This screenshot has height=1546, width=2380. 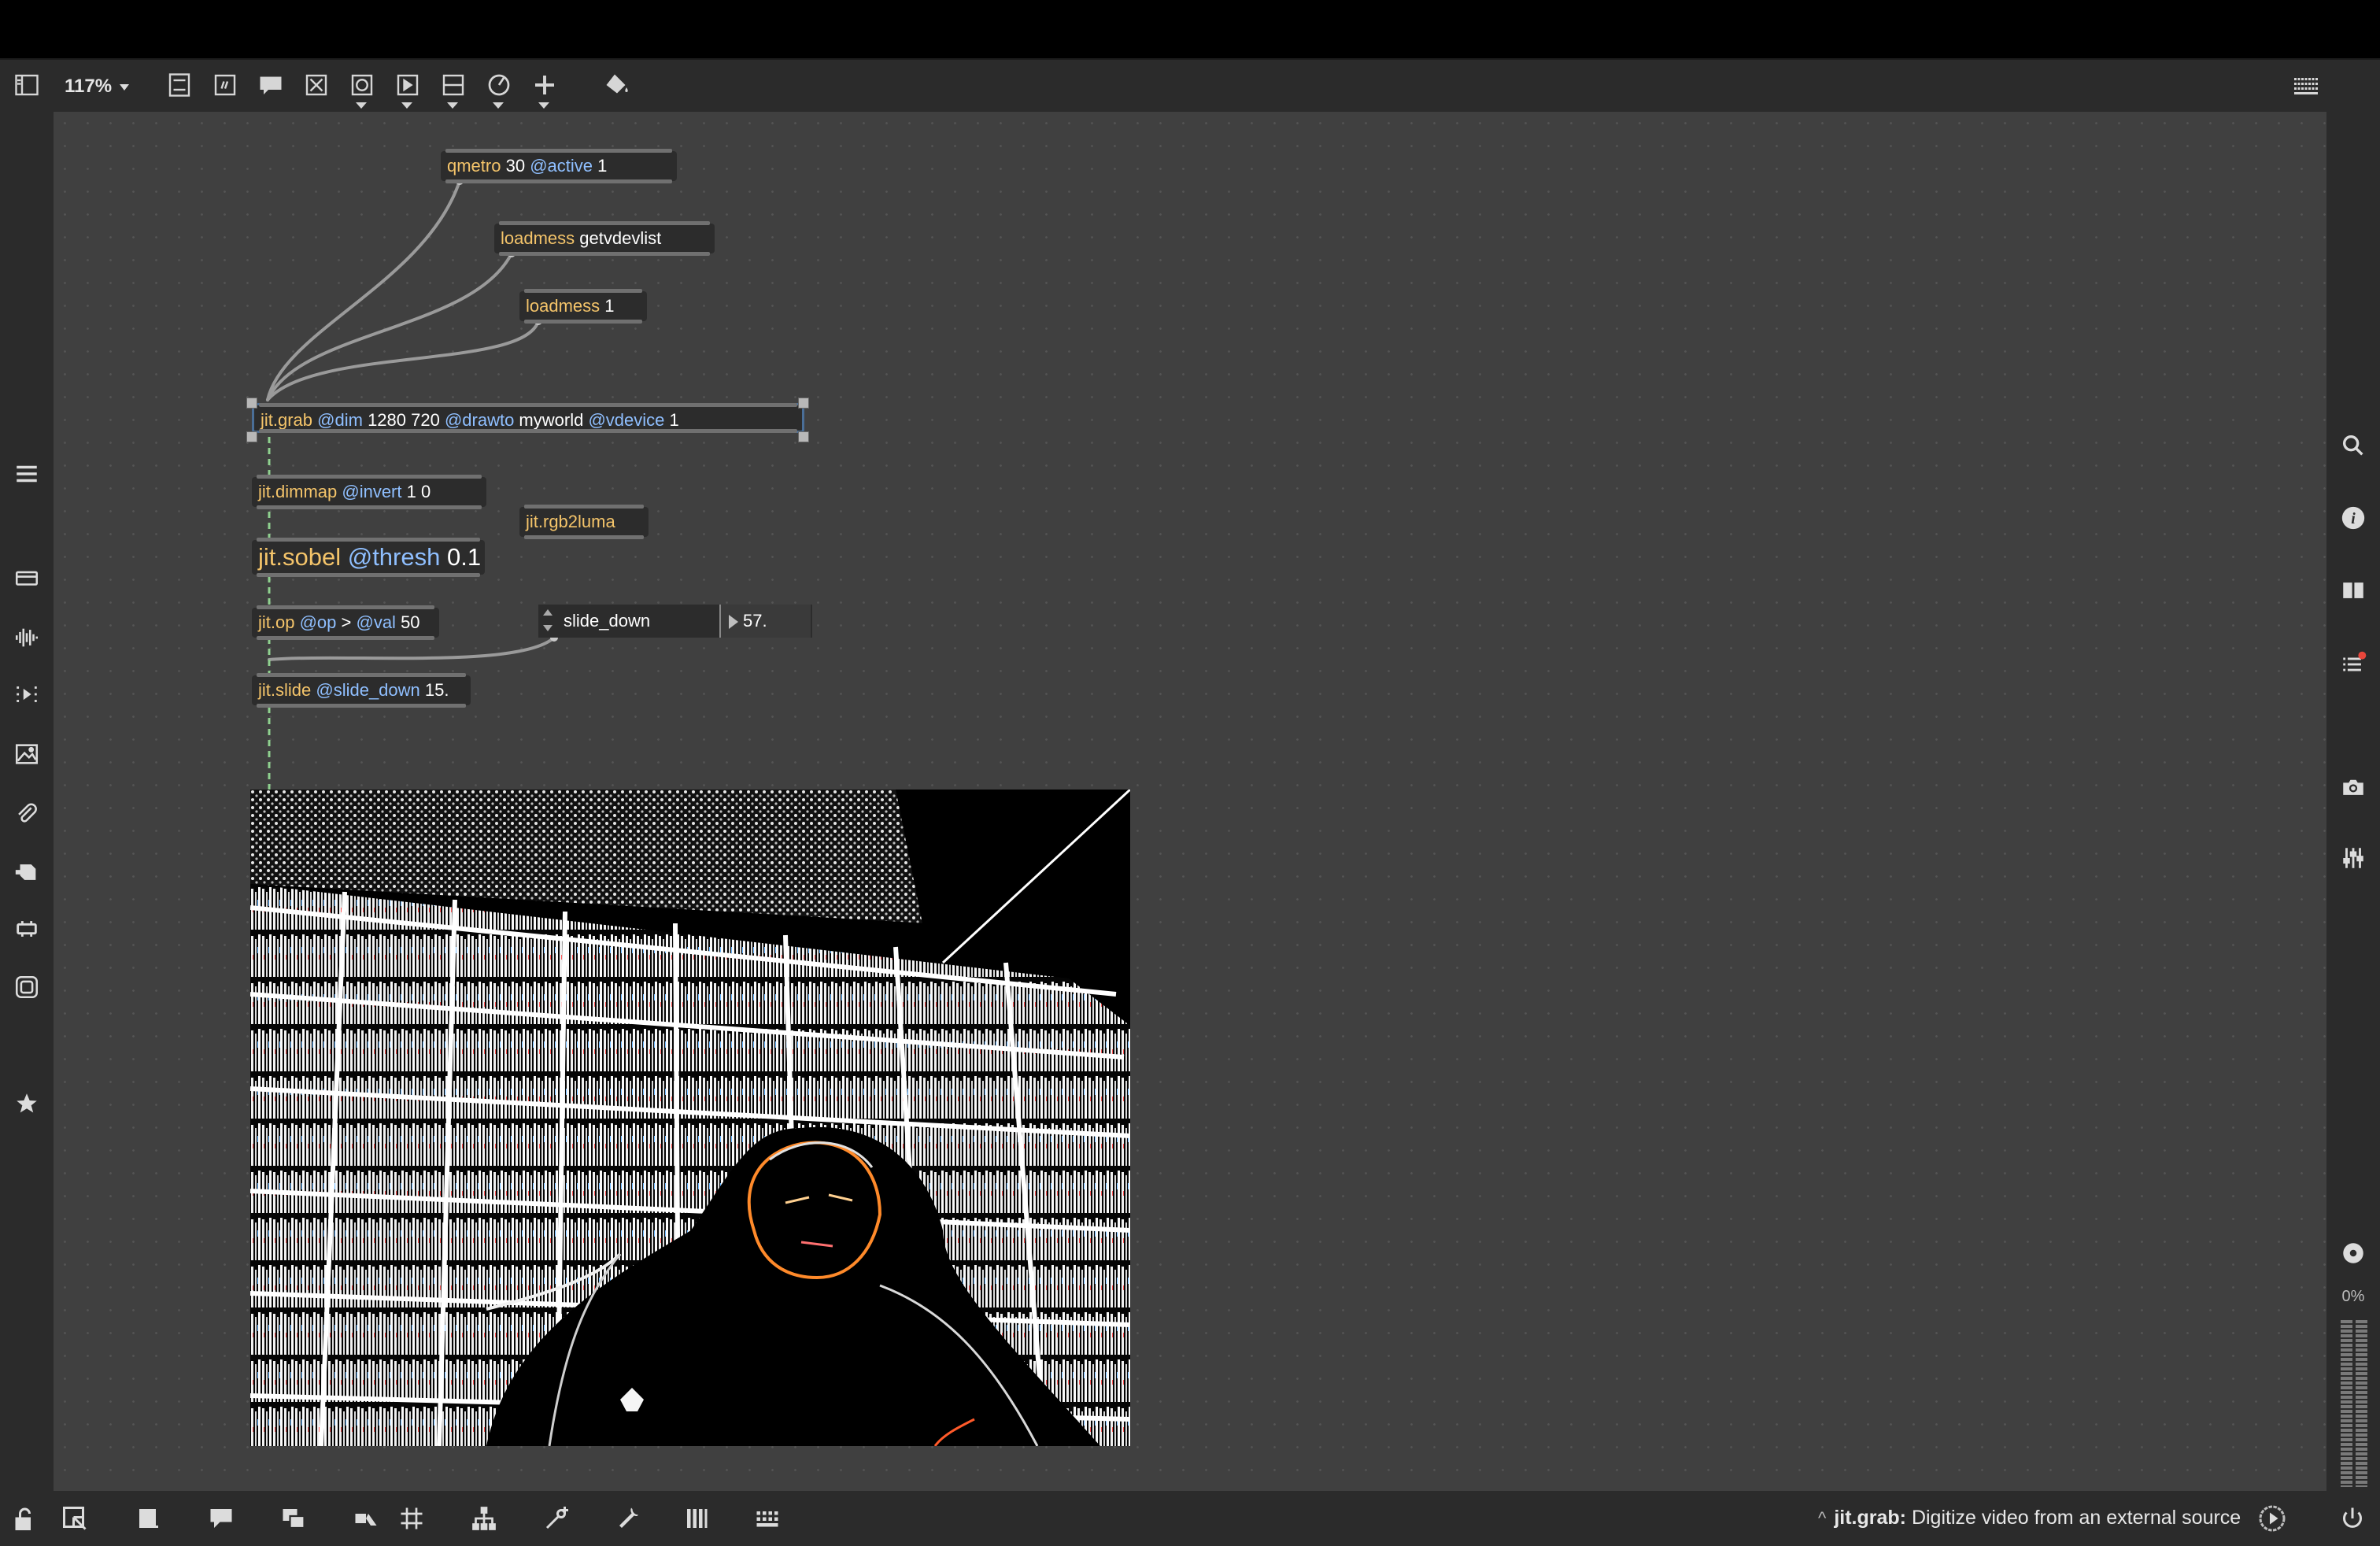 What do you see at coordinates (365, 690) in the screenshot?
I see `object-attribute: @slide_down` at bounding box center [365, 690].